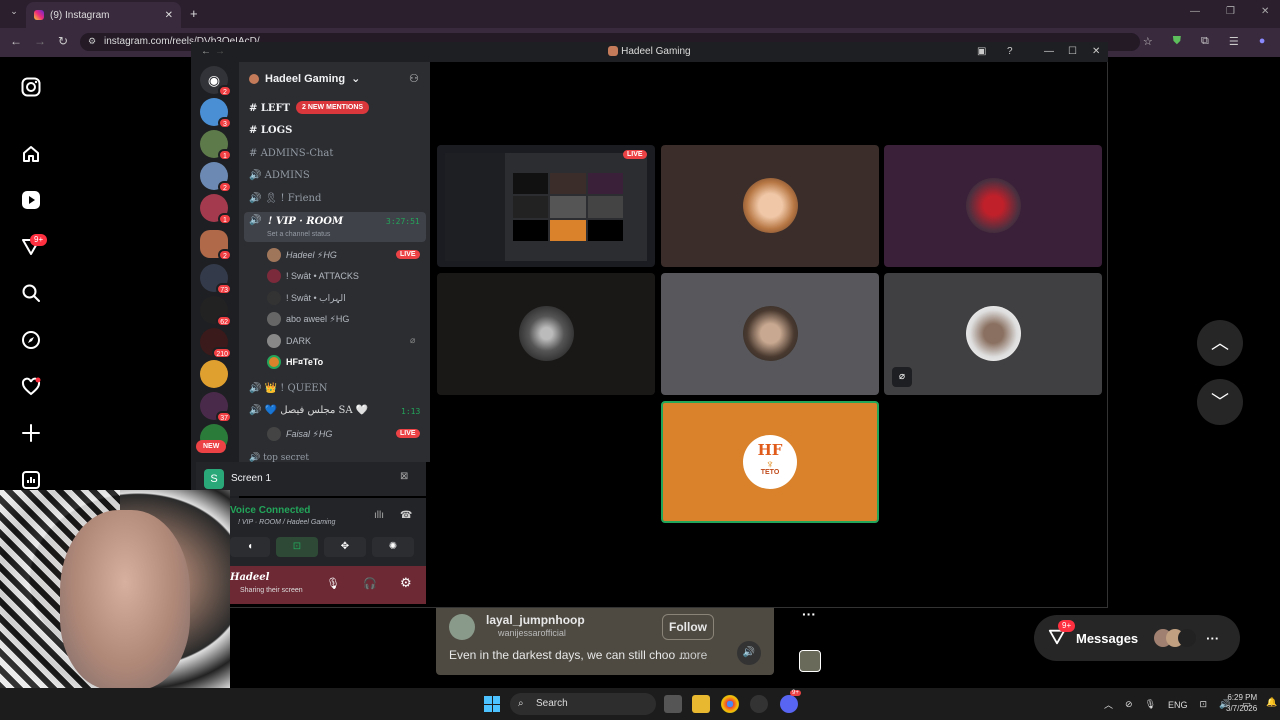 Image resolution: width=1280 pixels, height=720 pixels. Describe the element at coordinates (216, 245) in the screenshot. I see `server-icon-hadeel-gaming: 2` at that location.